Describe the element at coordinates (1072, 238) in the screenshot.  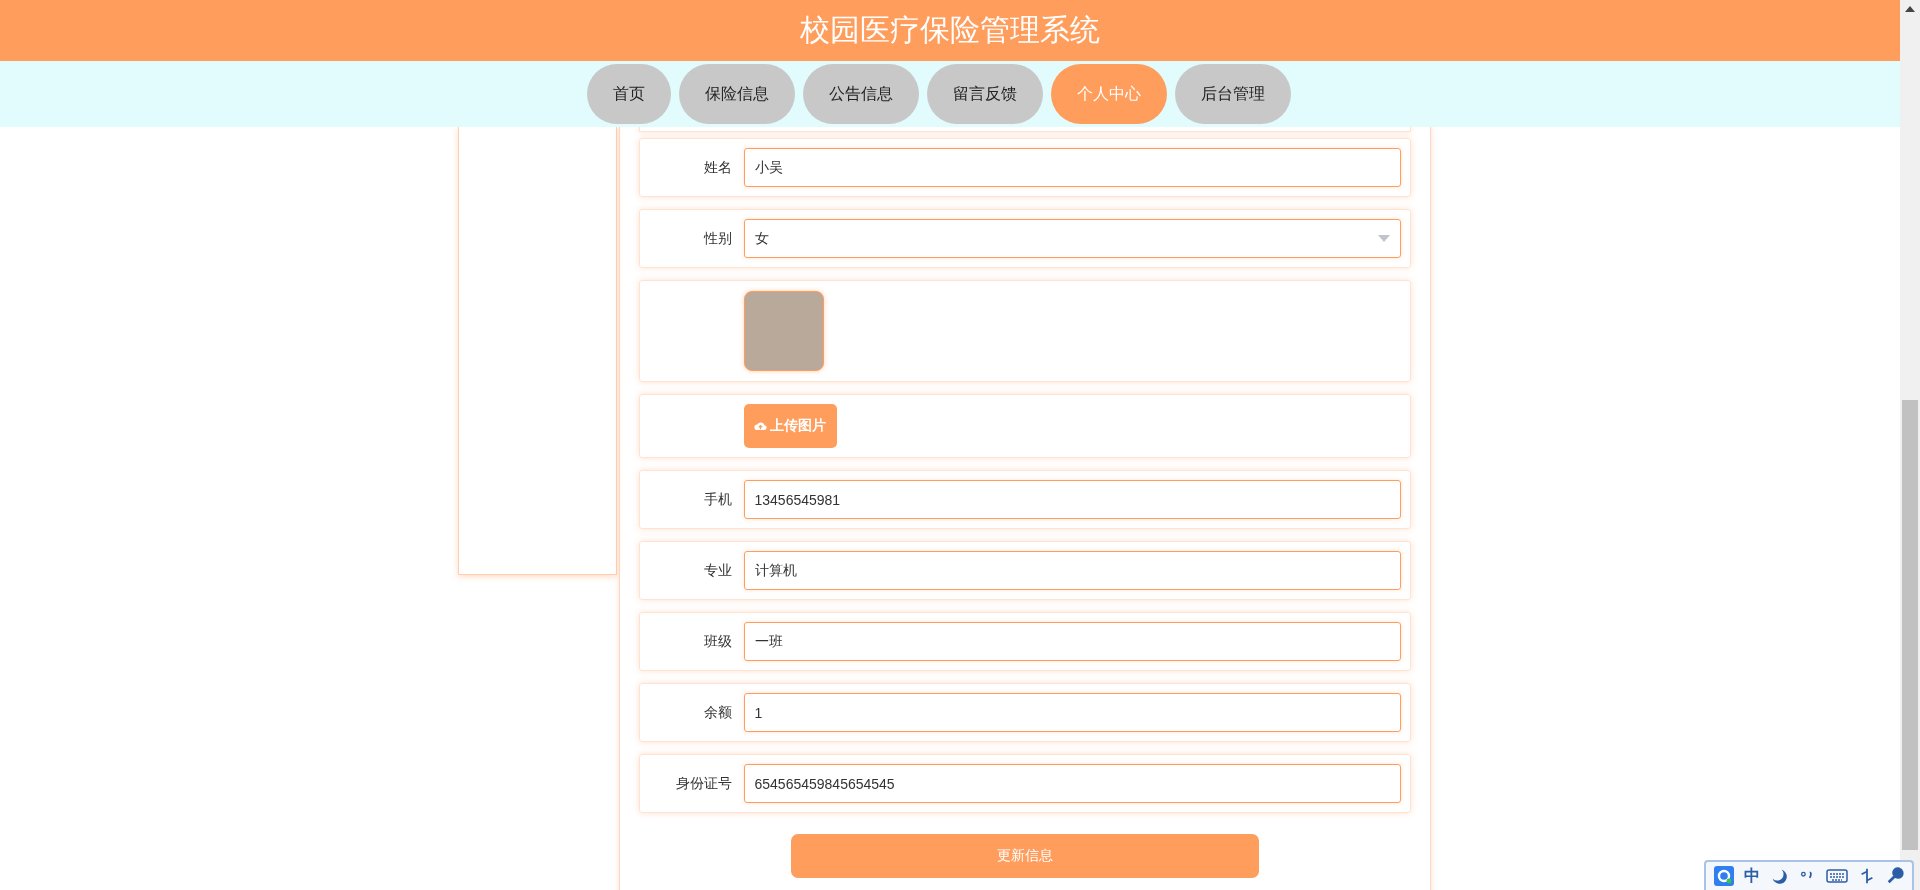
I see `select-field: 女` at that location.